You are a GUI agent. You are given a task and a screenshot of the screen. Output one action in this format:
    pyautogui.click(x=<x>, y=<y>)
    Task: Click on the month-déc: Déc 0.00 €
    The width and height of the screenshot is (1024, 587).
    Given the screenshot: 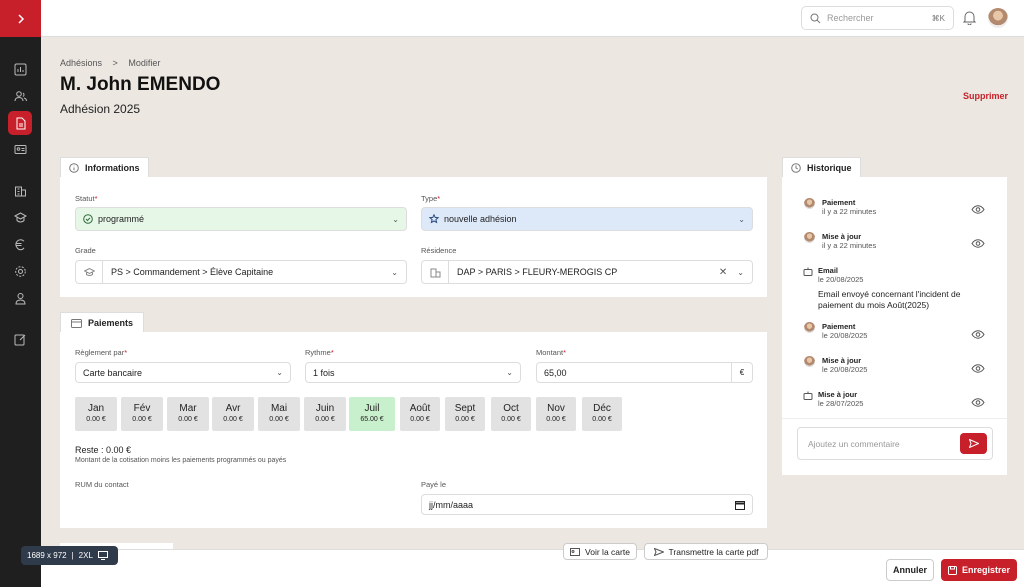 What is the action you would take?
    pyautogui.click(x=602, y=414)
    